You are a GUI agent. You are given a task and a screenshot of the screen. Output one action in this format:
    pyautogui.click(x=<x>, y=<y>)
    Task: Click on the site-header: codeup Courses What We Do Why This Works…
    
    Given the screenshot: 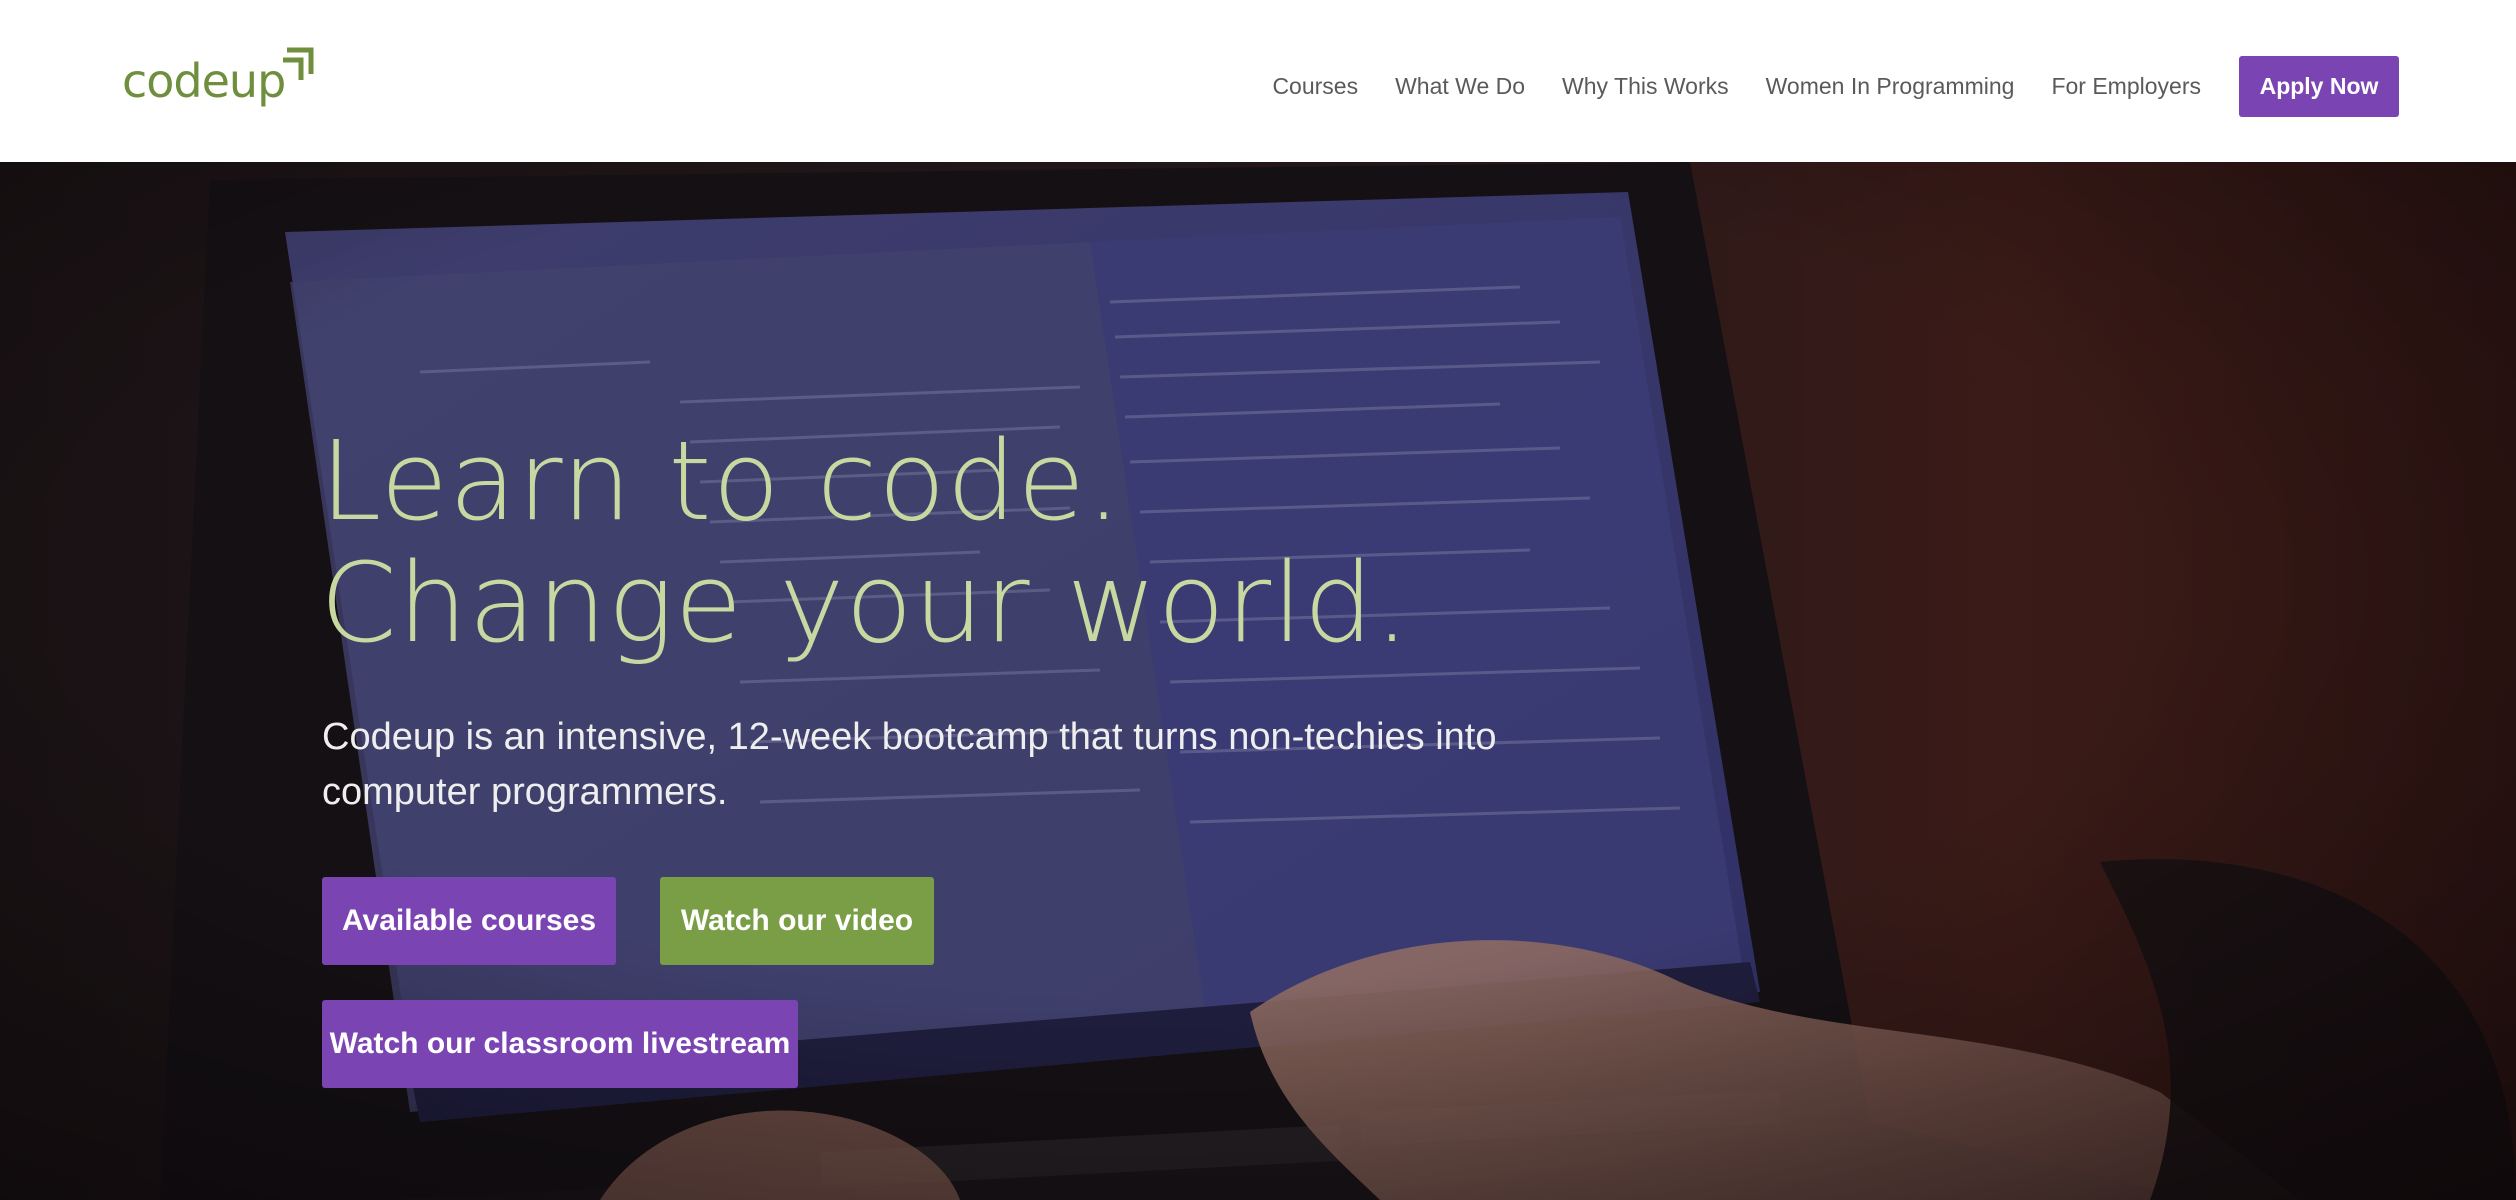 What is the action you would take?
    pyautogui.click(x=1258, y=81)
    